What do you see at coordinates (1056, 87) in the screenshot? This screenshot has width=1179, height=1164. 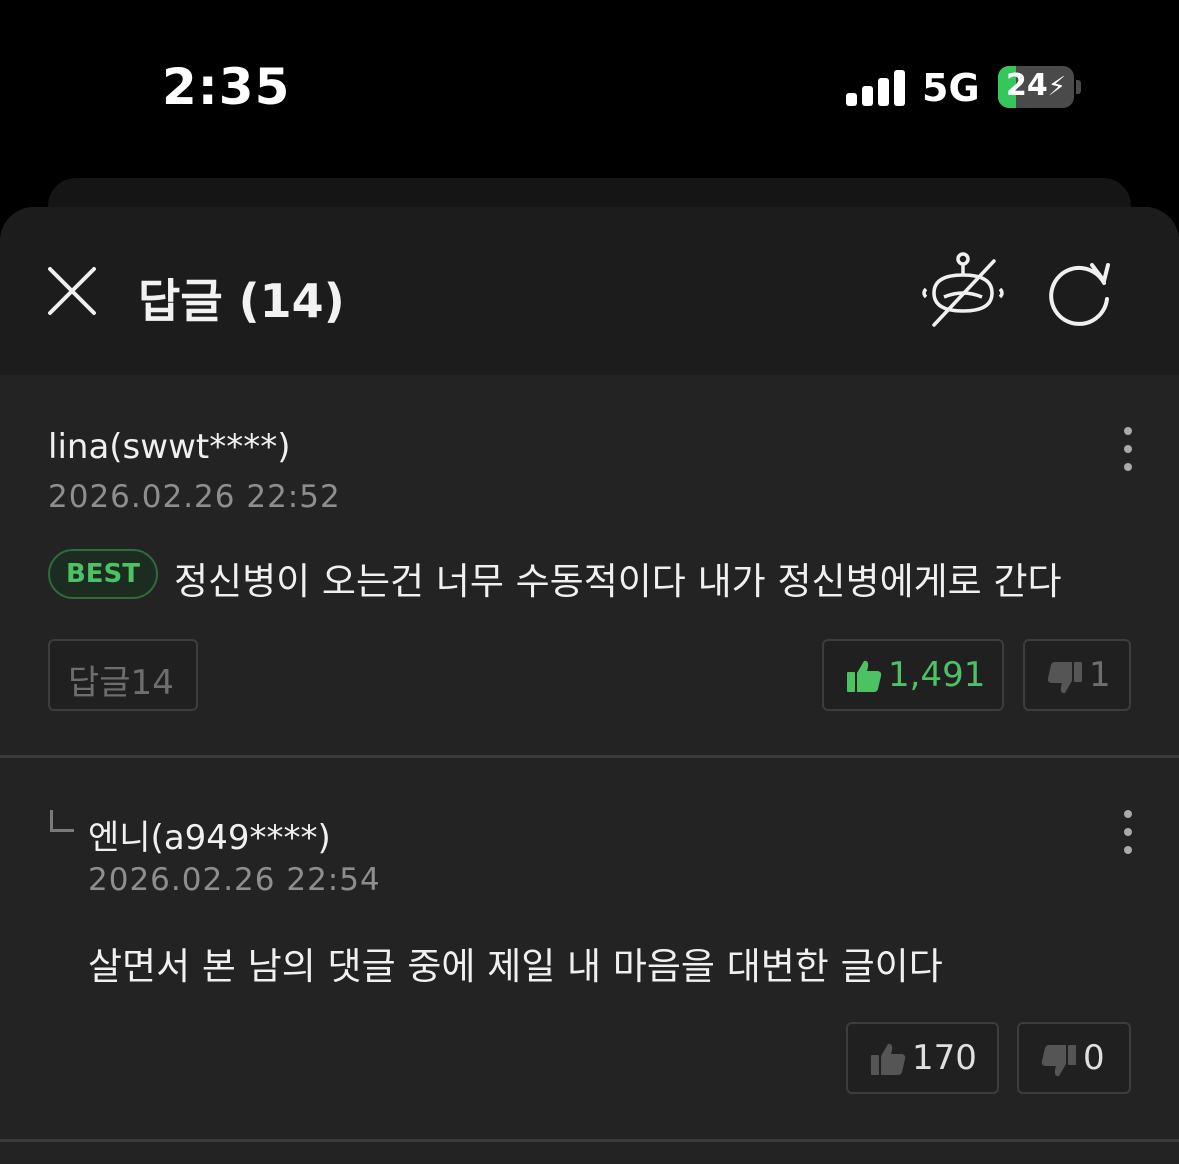 I see `charging-bolt-icon: ⚡` at bounding box center [1056, 87].